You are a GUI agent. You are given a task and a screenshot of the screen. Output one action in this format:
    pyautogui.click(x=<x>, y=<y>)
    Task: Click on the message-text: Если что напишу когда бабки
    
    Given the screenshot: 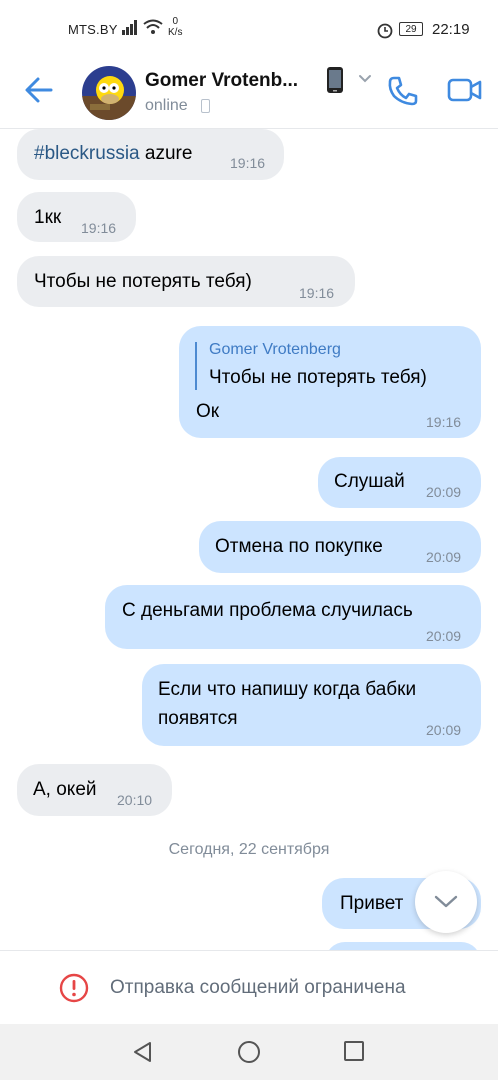 What is the action you would take?
    pyautogui.click(x=287, y=689)
    